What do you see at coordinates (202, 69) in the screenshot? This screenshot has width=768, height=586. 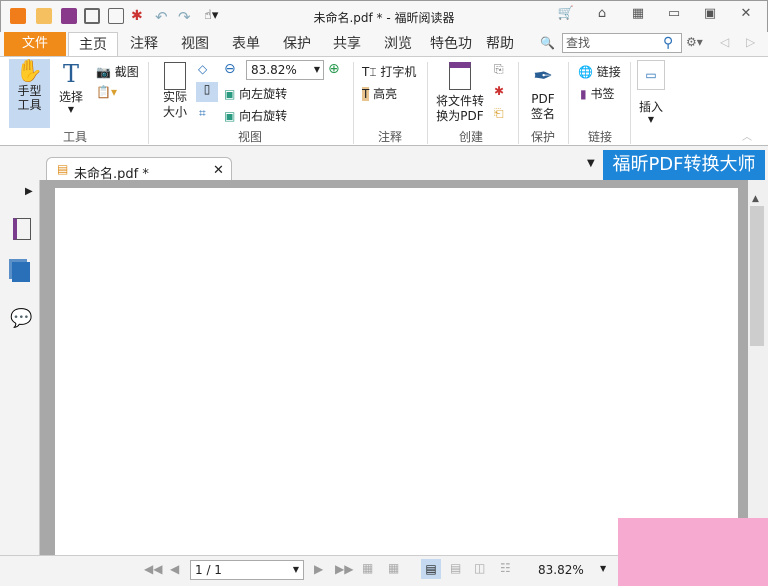 I see `fit-page-icon: ◇` at bounding box center [202, 69].